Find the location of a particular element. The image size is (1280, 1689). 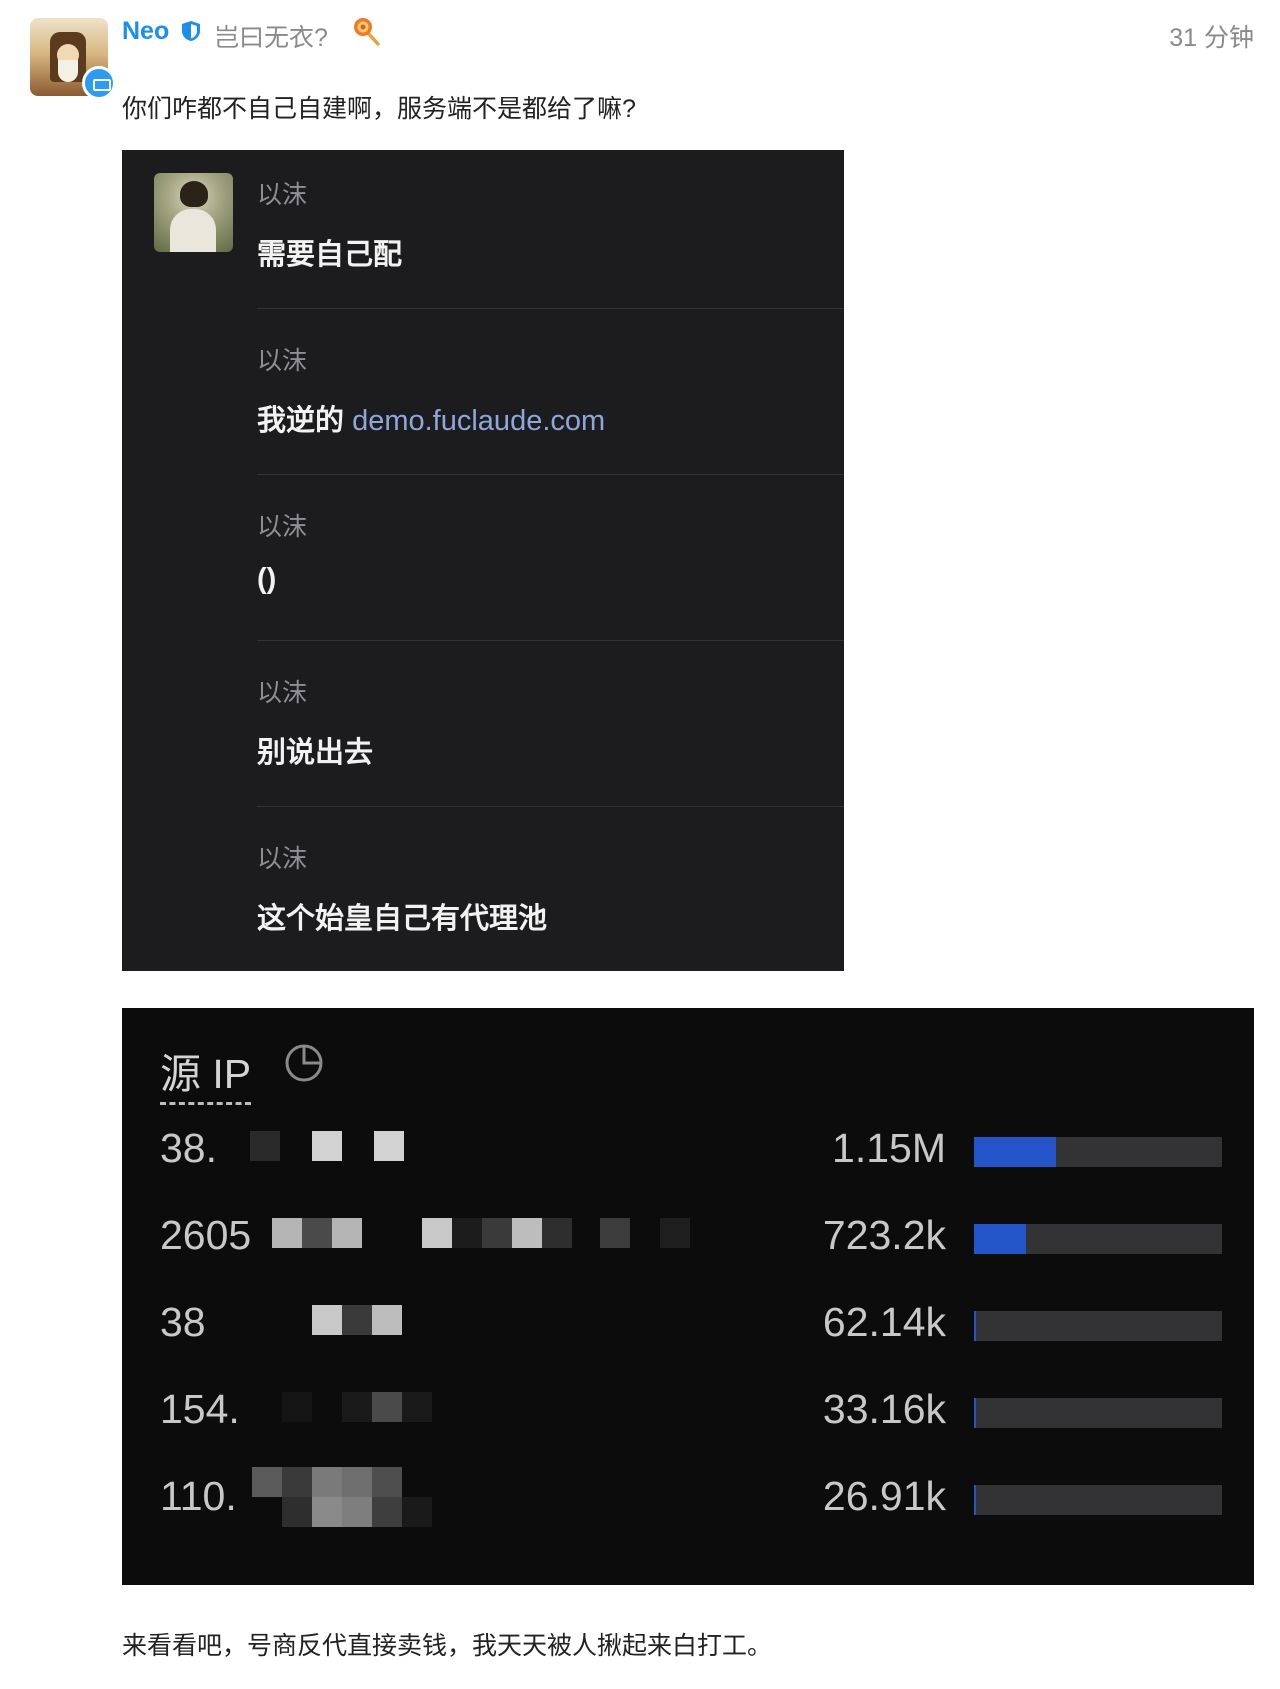

message-text: 需要自己配 is located at coordinates (330, 255).